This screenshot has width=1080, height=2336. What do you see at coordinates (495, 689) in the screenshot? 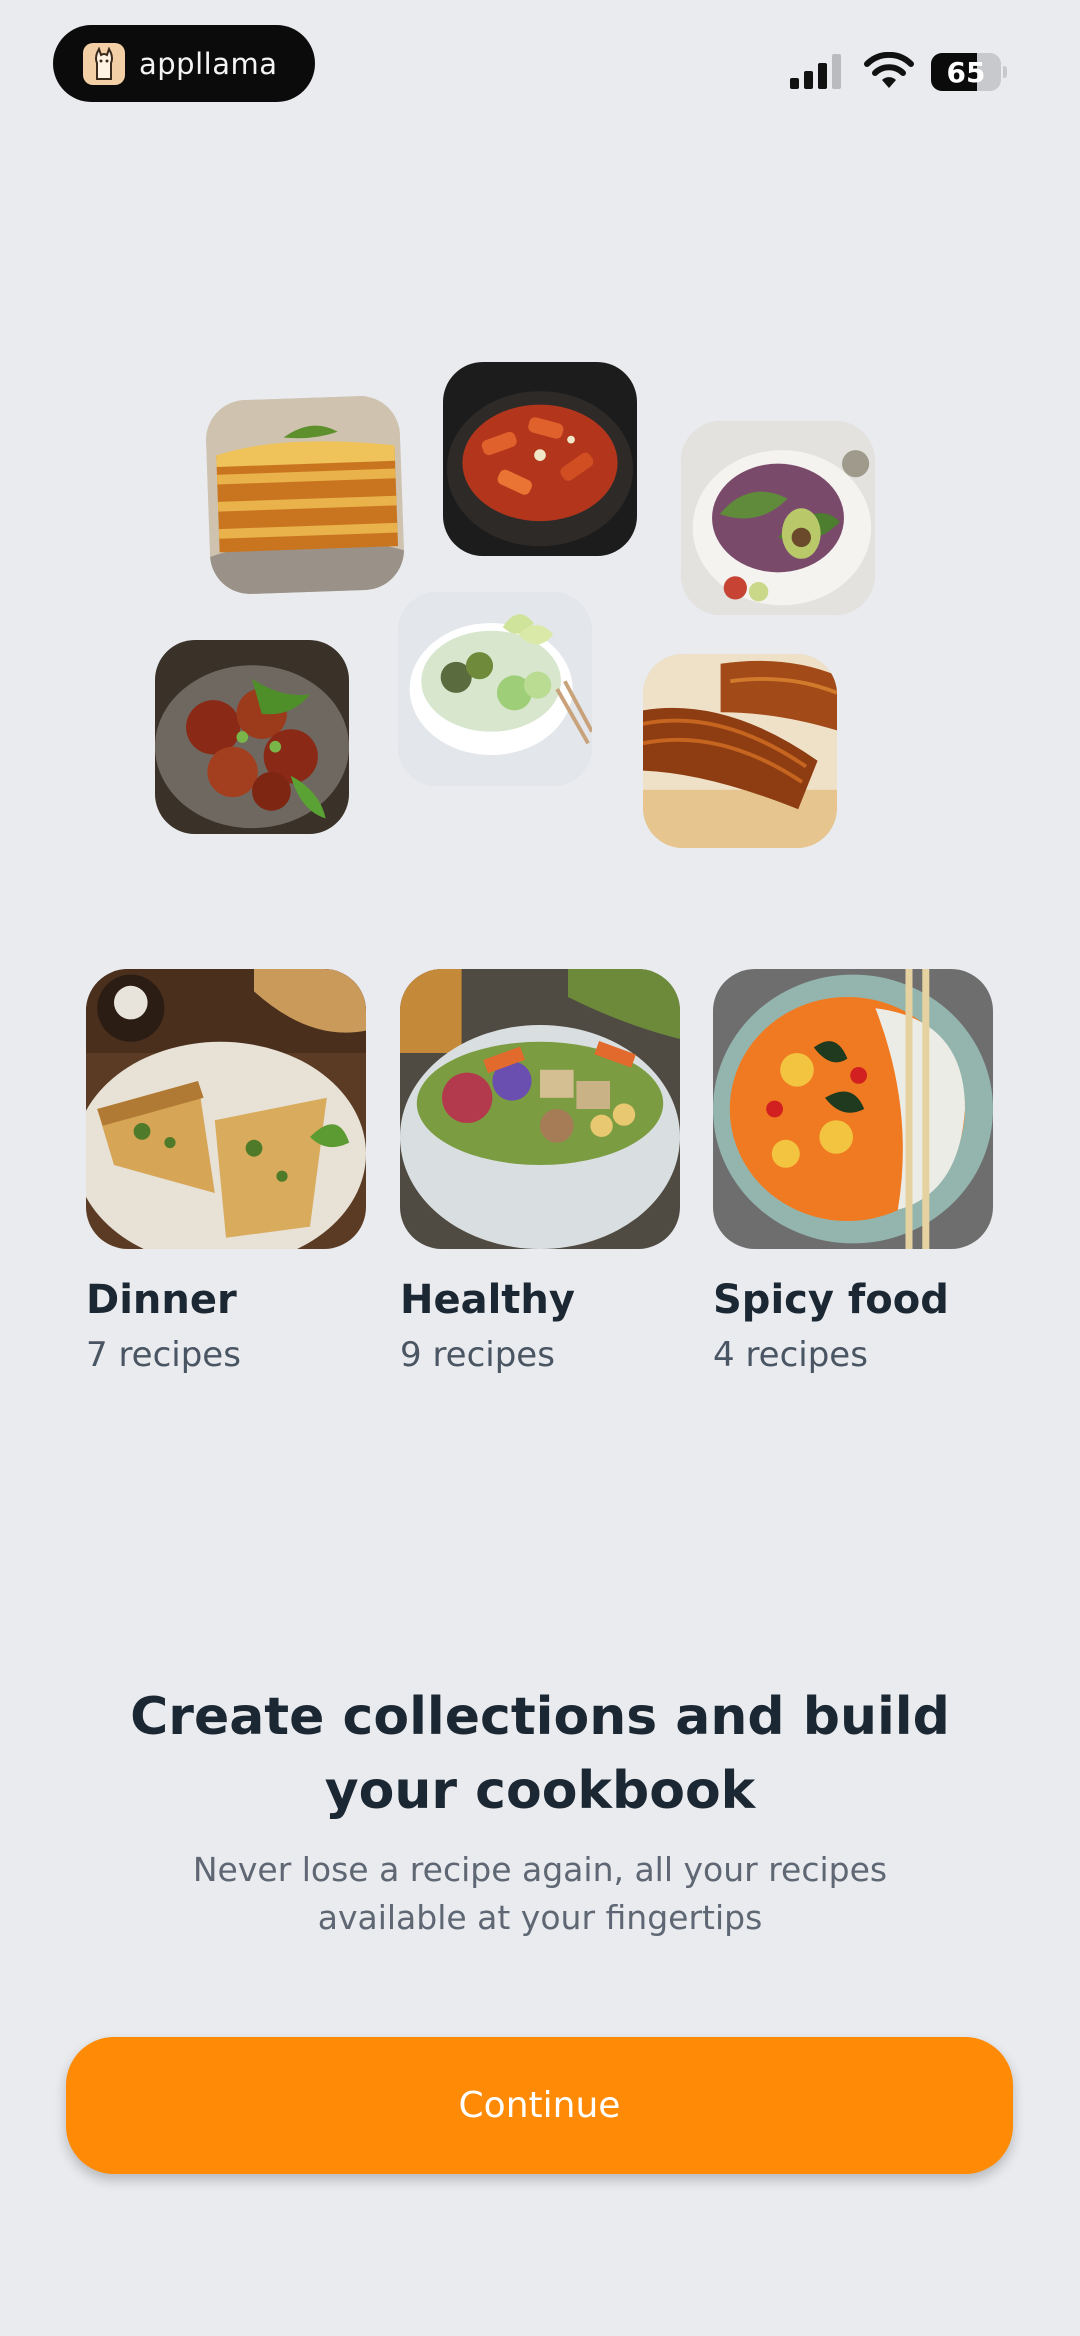
I see `edamame-bowl-photo` at bounding box center [495, 689].